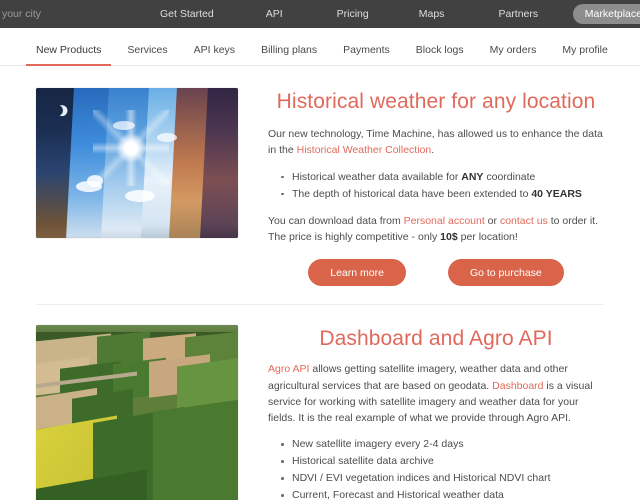 The height and width of the screenshot is (500, 640). I want to click on tab-my-profile: My profile, so click(585, 54).